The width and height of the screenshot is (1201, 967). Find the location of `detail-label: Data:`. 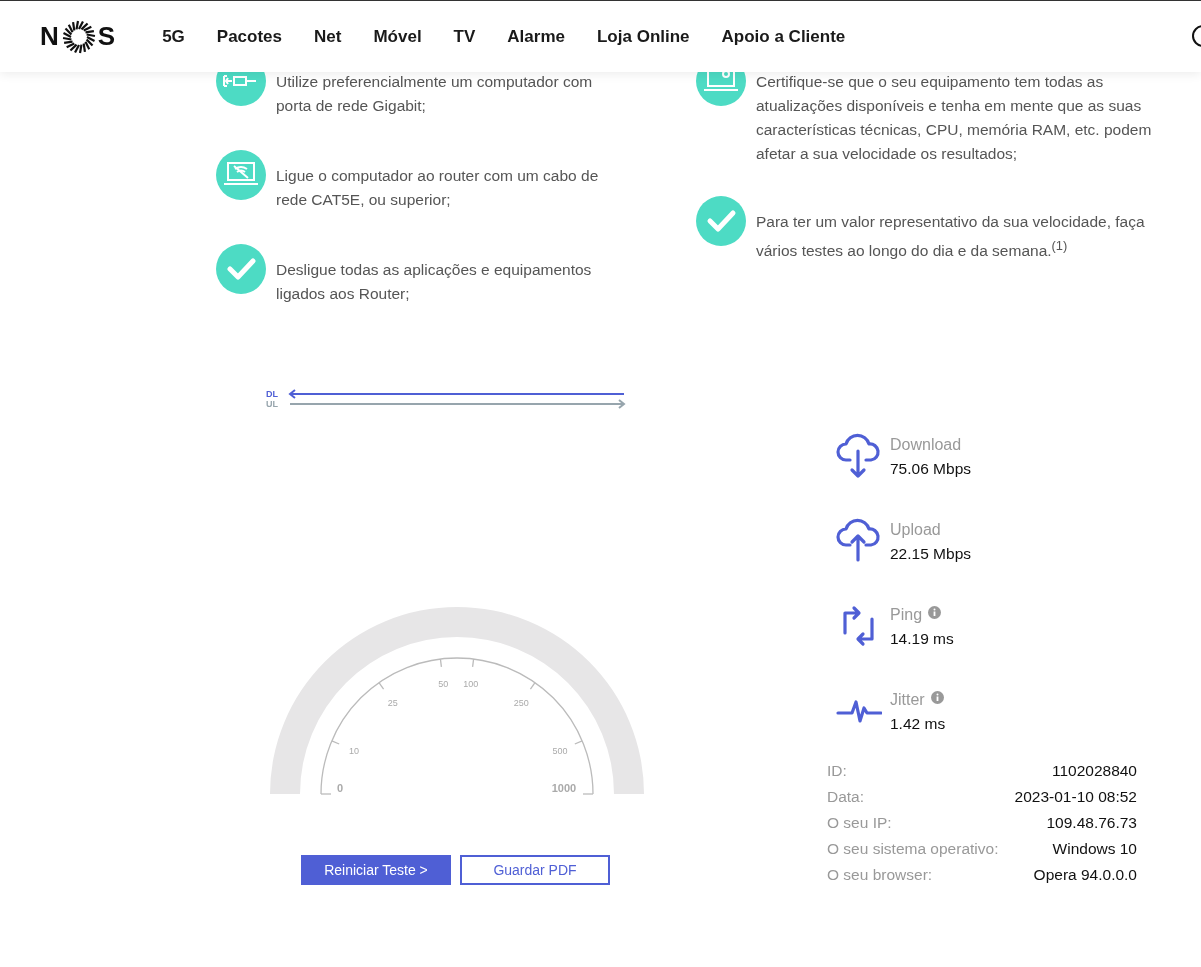

detail-label: Data: is located at coordinates (846, 797).